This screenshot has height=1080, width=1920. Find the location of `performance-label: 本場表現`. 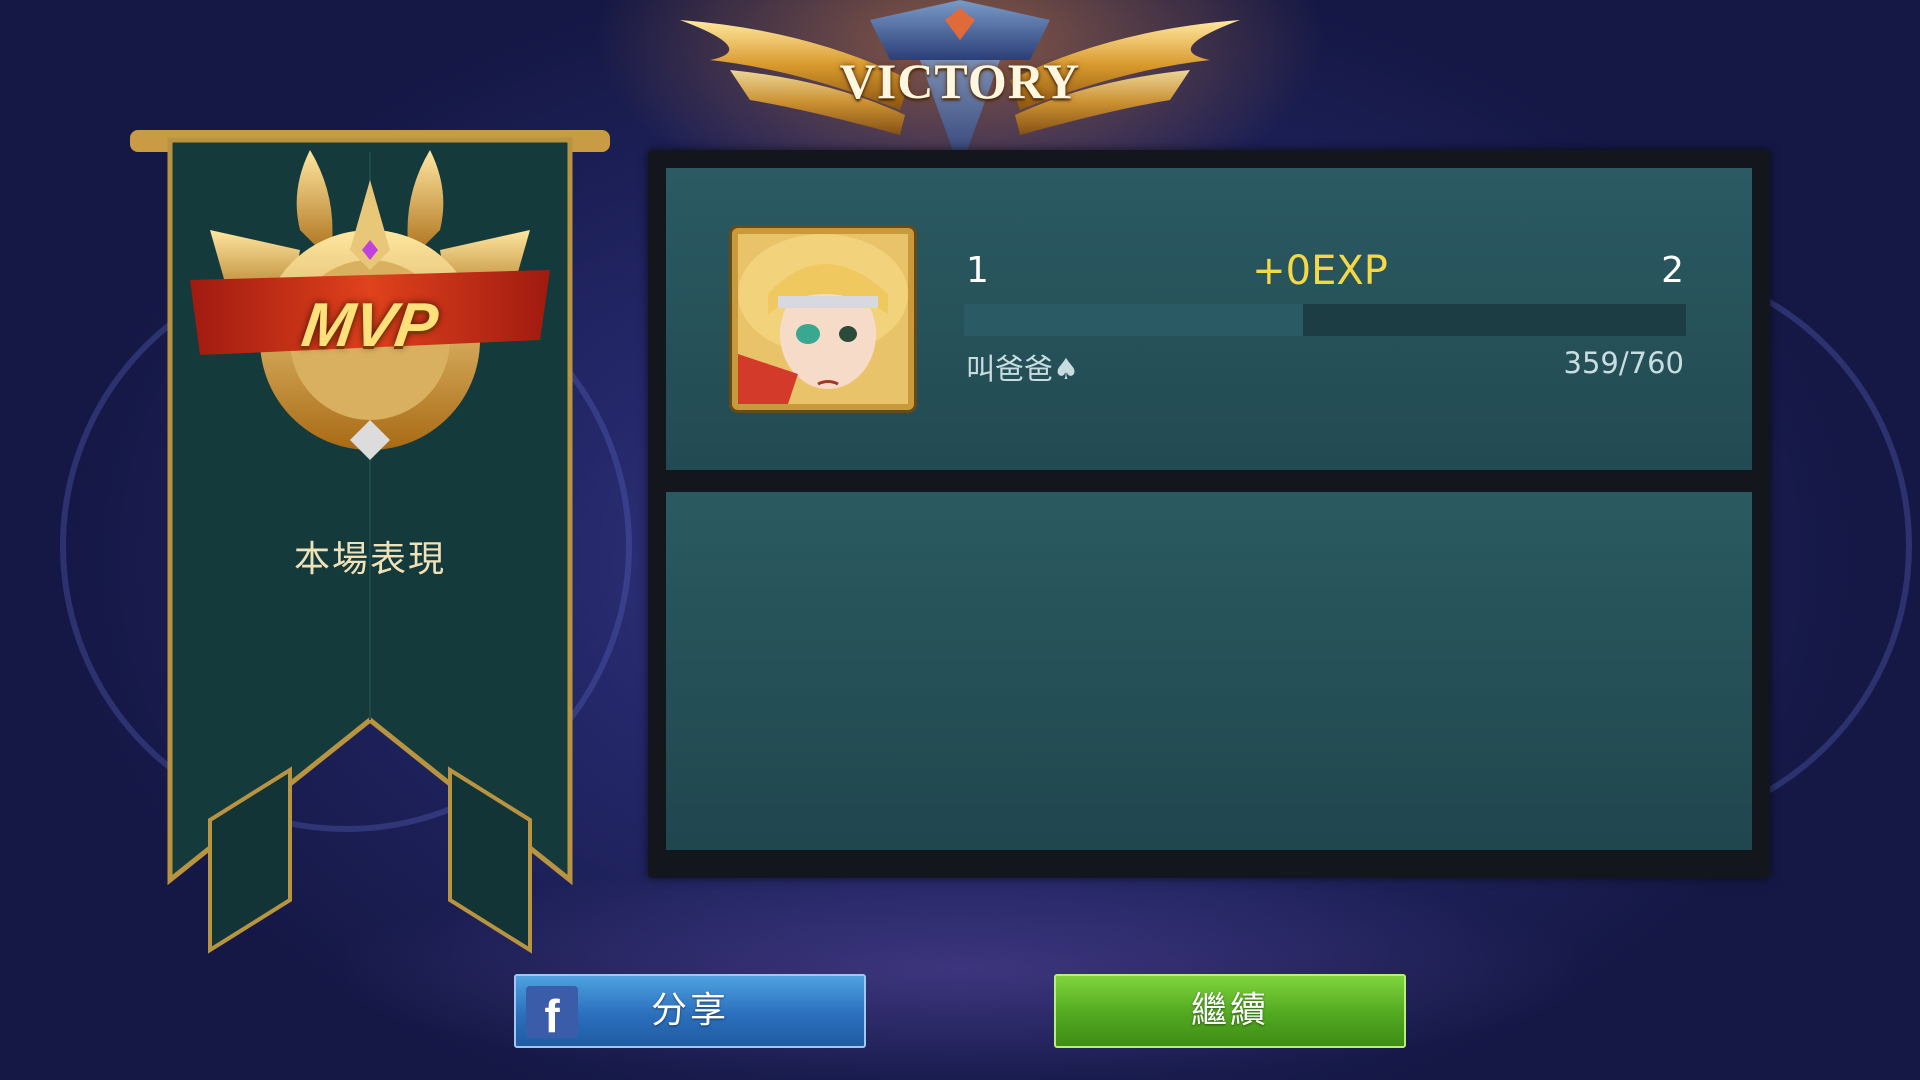

performance-label: 本場表現 is located at coordinates (369, 559).